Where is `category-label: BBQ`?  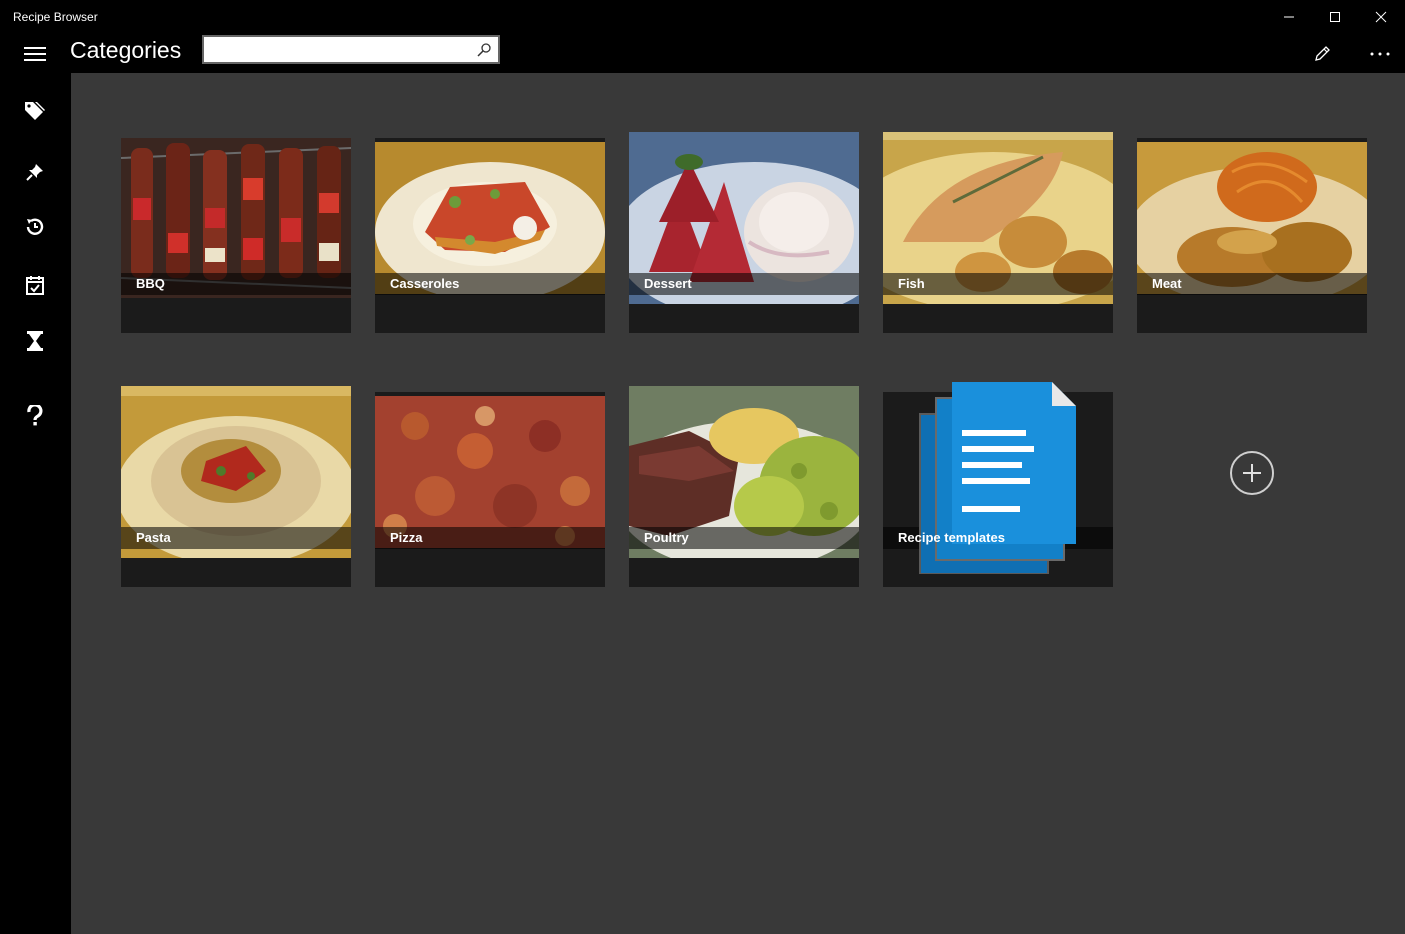 category-label: BBQ is located at coordinates (150, 283).